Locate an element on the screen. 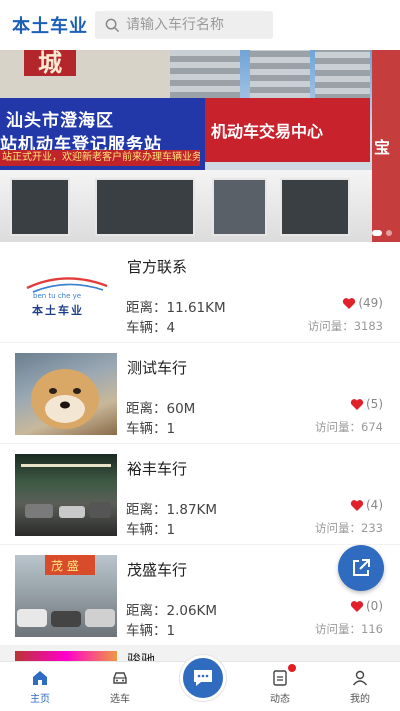 The height and width of the screenshot is (711, 400). visit-count: 访问量：674 is located at coordinates (349, 427).